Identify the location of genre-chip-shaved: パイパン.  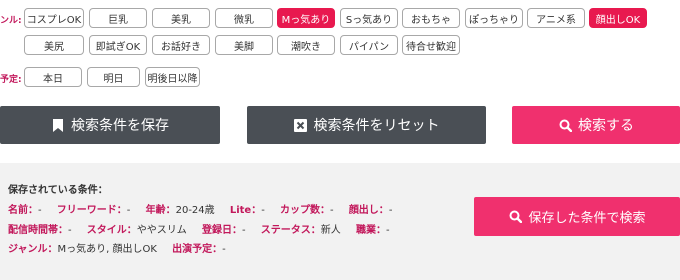
(369, 45).